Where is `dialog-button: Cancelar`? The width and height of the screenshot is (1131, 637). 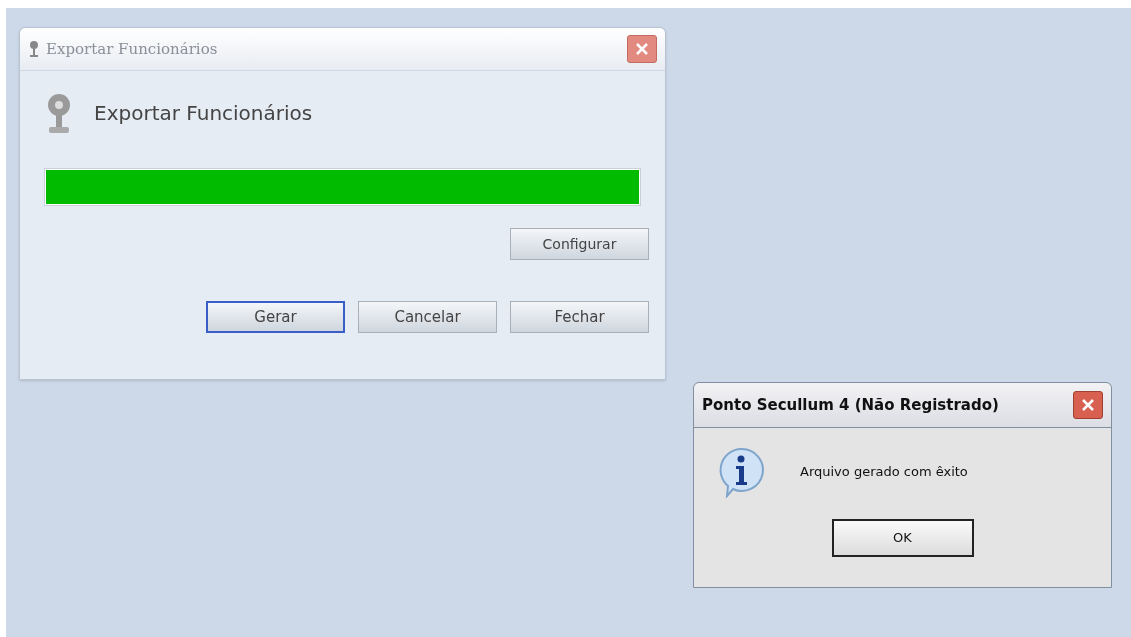 dialog-button: Cancelar is located at coordinates (427, 317).